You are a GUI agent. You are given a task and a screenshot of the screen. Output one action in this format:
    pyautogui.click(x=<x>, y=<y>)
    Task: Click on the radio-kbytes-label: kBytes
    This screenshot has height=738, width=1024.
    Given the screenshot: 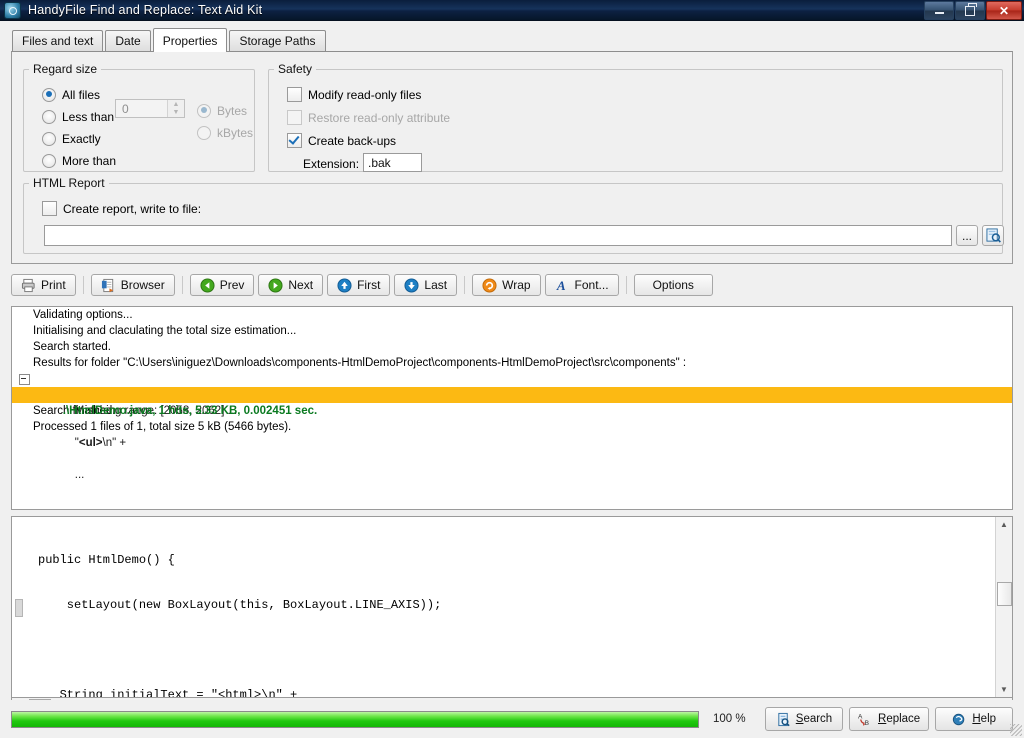 What is the action you would take?
    pyautogui.click(x=235, y=133)
    